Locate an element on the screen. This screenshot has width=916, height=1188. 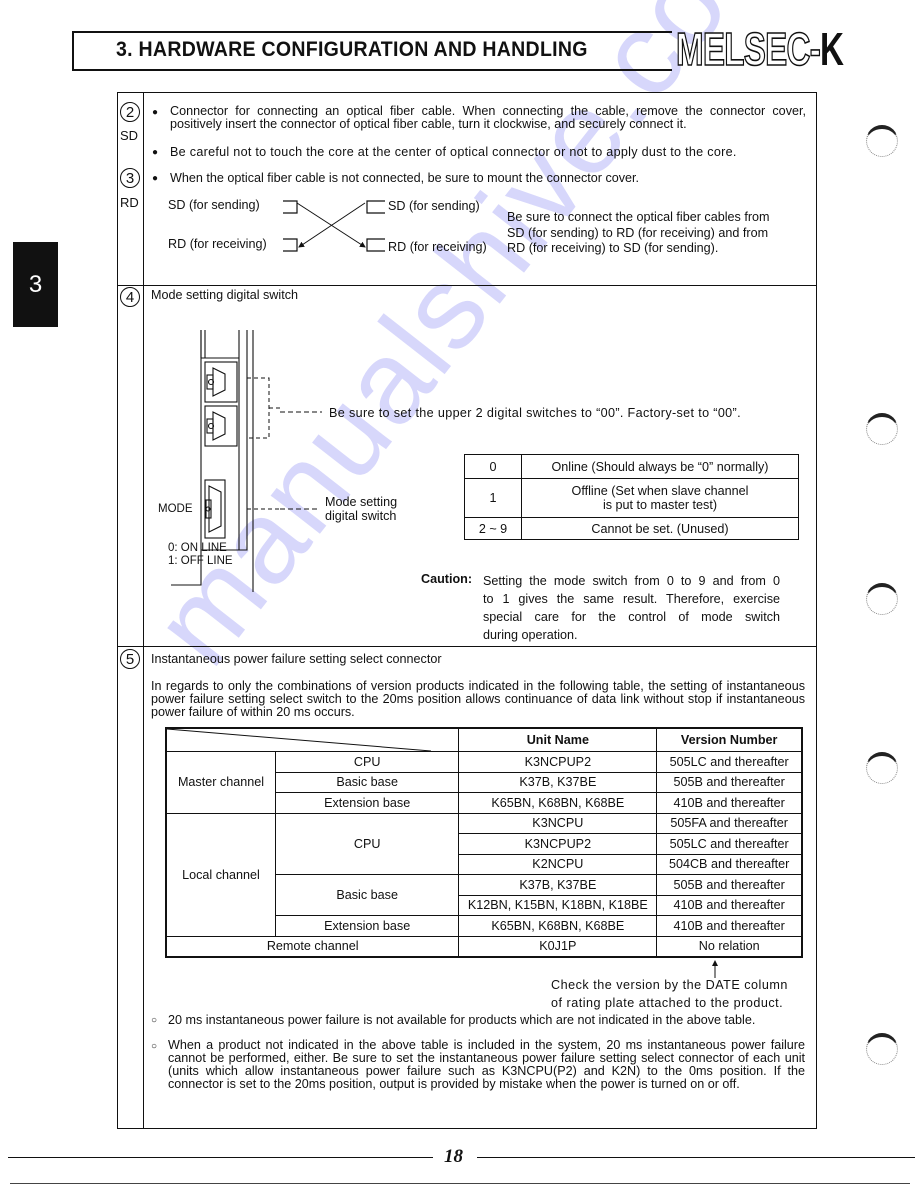
footer-rule-left is located at coordinates (220, 1157).